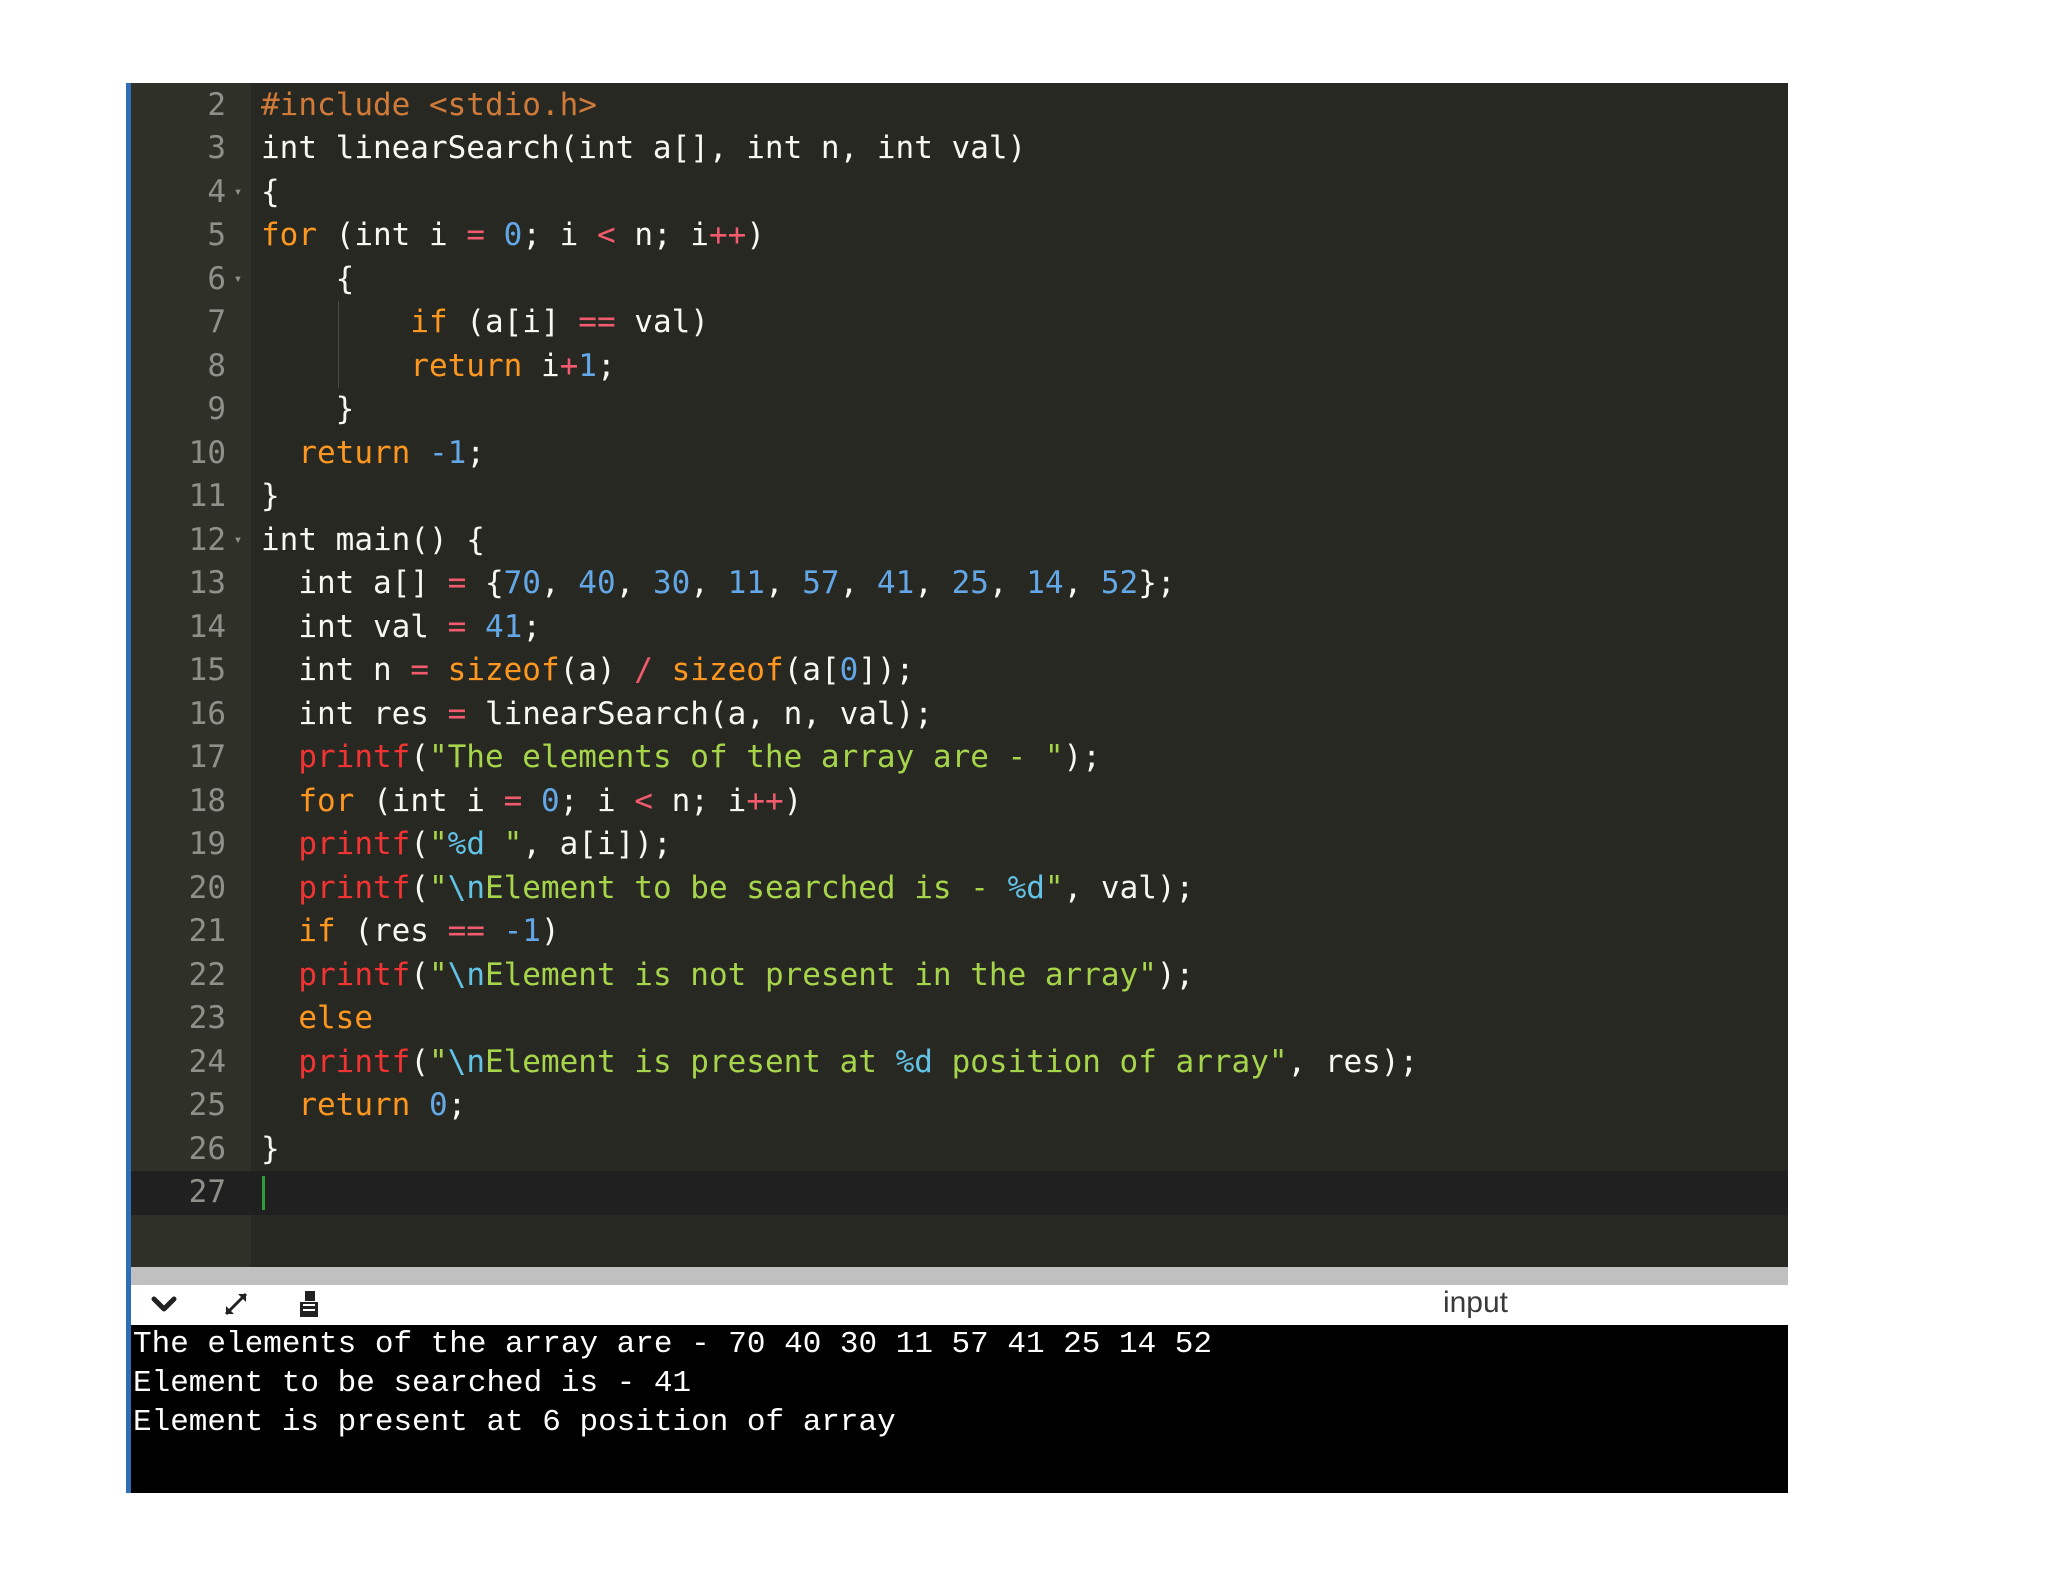  I want to click on line-number: 4, so click(216, 191).